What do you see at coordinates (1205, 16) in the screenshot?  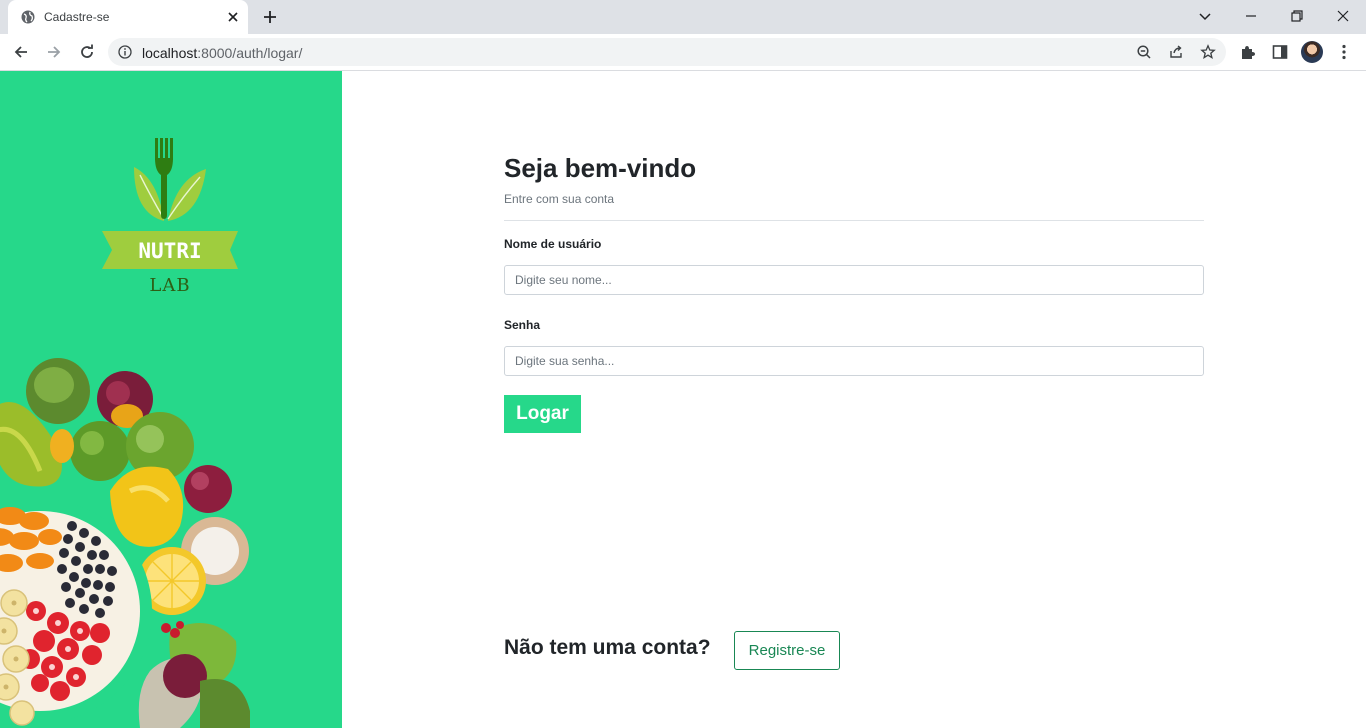 I see `tab-search-icon` at bounding box center [1205, 16].